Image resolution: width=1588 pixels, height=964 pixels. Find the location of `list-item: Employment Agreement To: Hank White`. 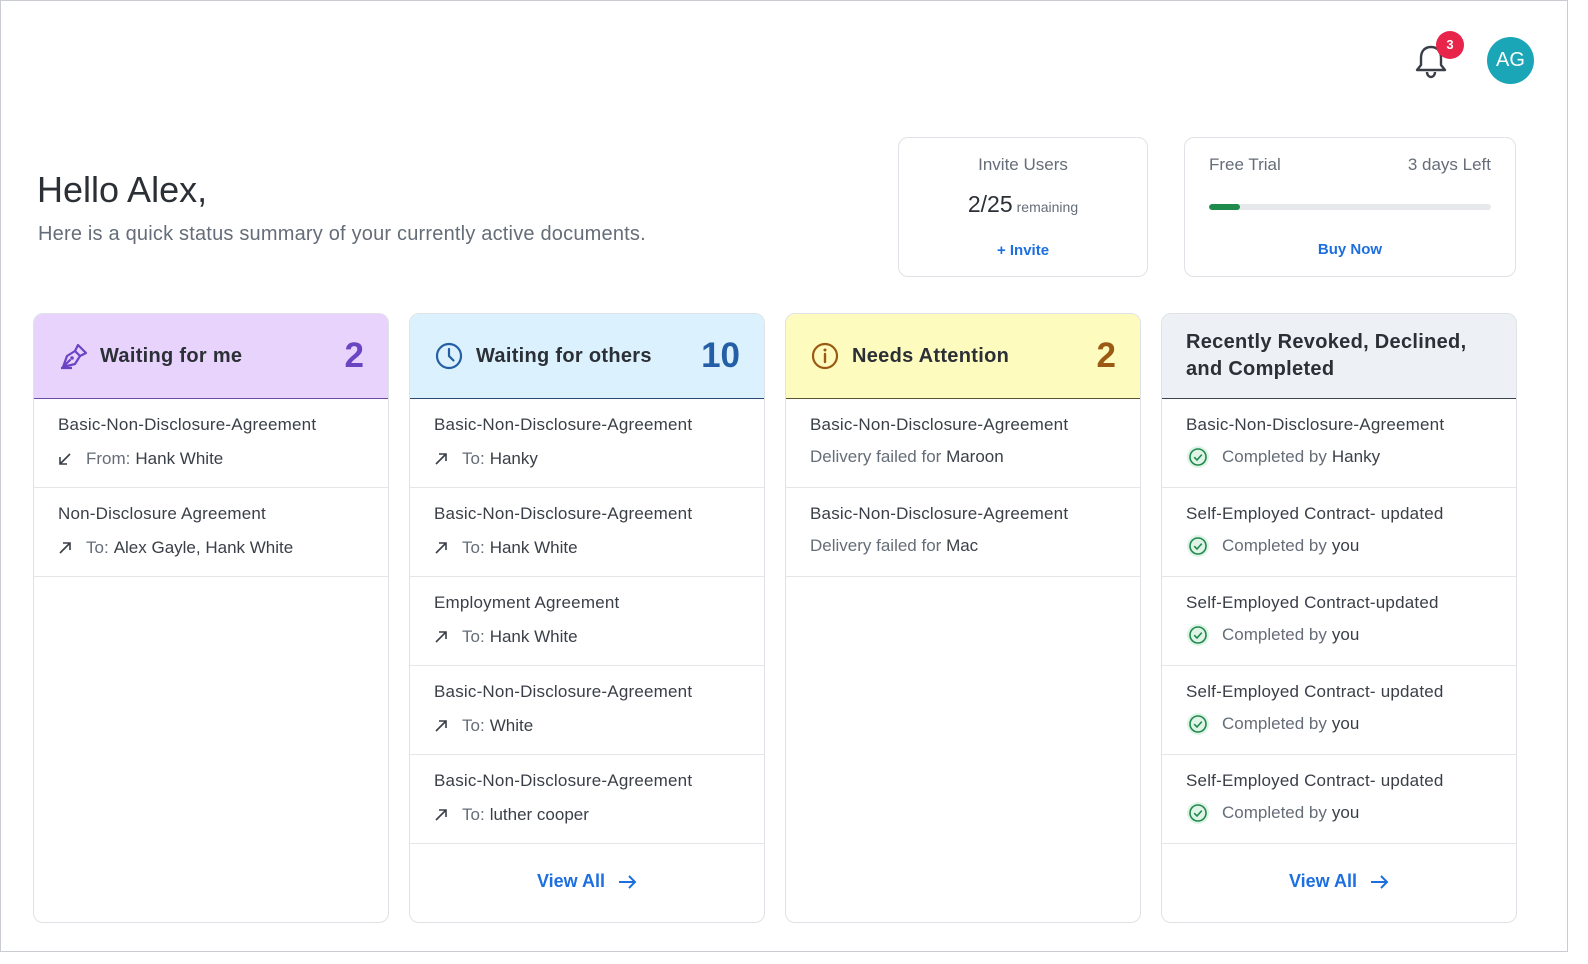

list-item: Employment Agreement To: Hank White is located at coordinates (587, 621).